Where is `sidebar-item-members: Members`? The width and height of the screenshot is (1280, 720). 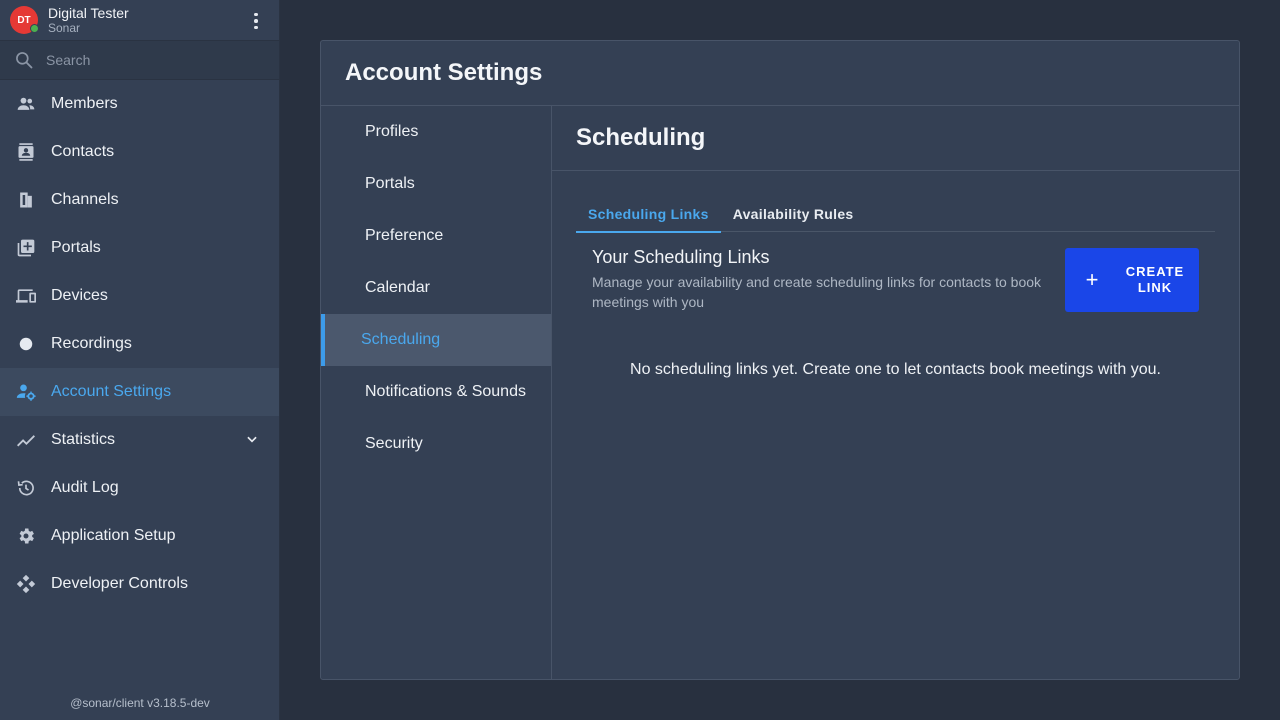 sidebar-item-members: Members is located at coordinates (139, 104).